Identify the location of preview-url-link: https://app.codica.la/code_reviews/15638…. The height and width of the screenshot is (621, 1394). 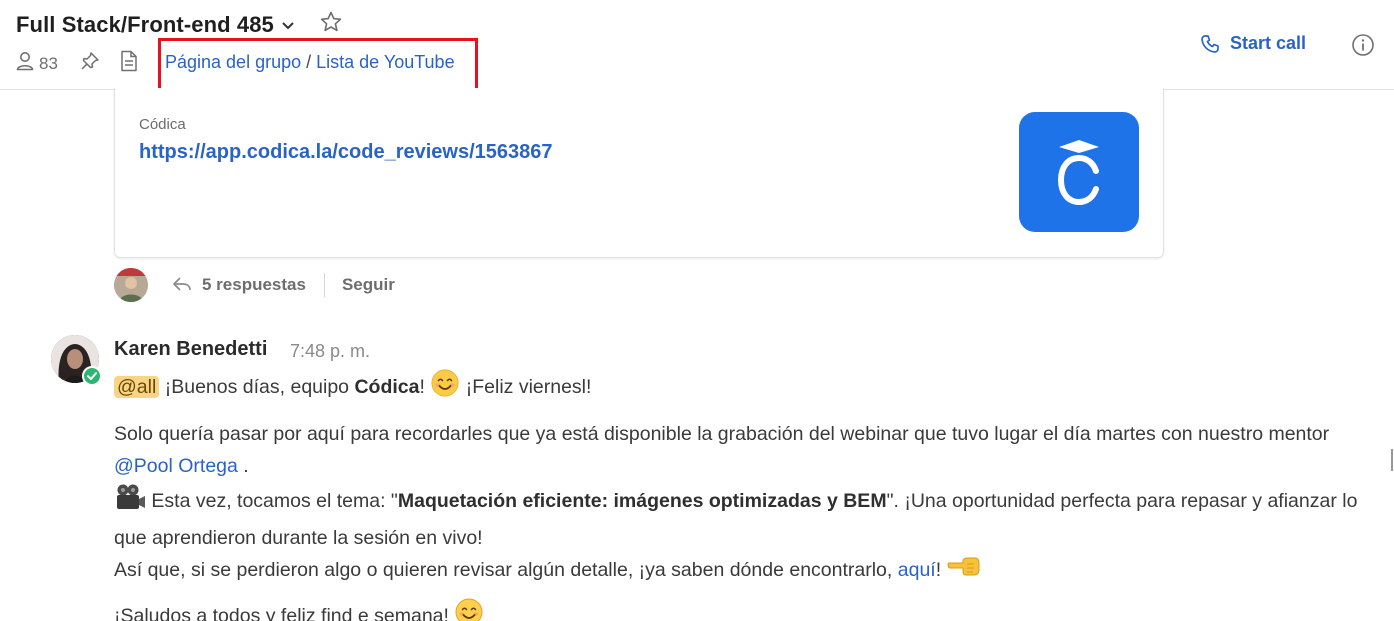
(346, 152).